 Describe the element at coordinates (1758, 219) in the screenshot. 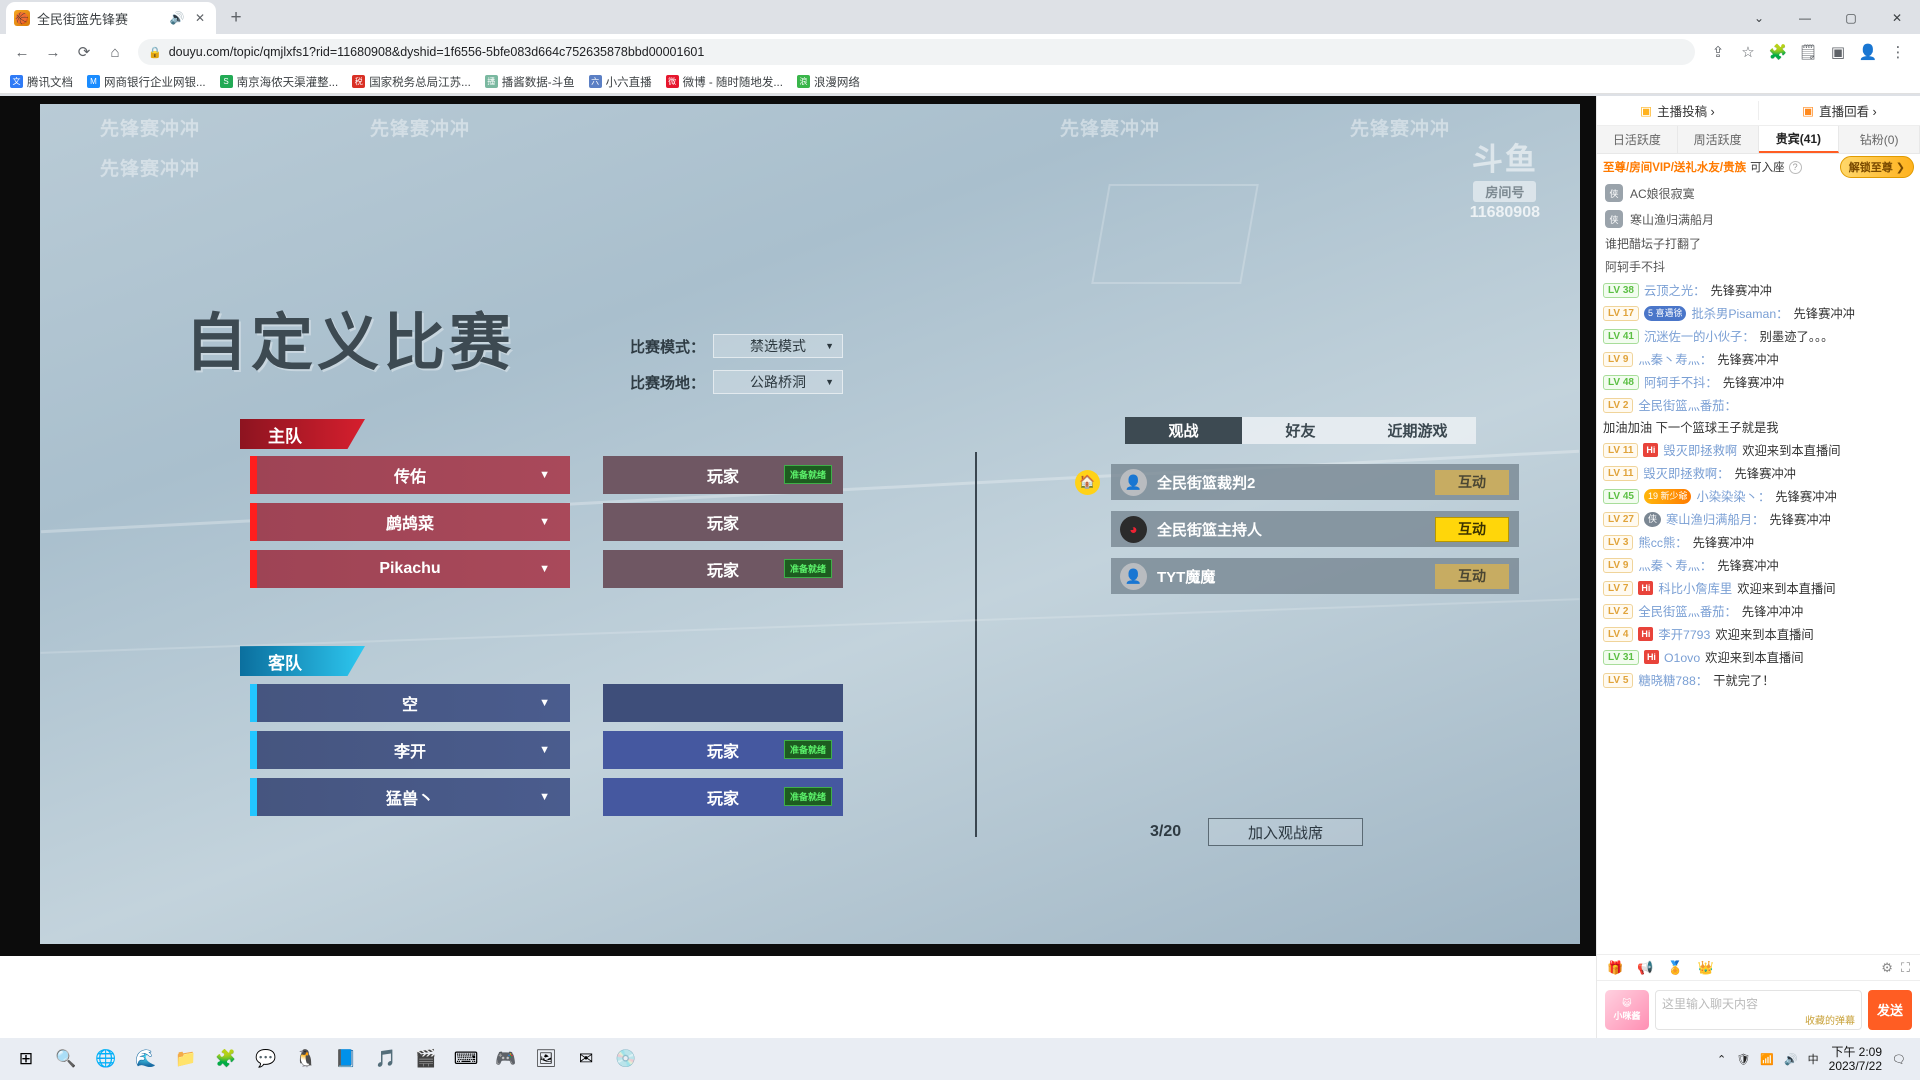

I see `guest-item: 侠寒山渔归满船月` at that location.